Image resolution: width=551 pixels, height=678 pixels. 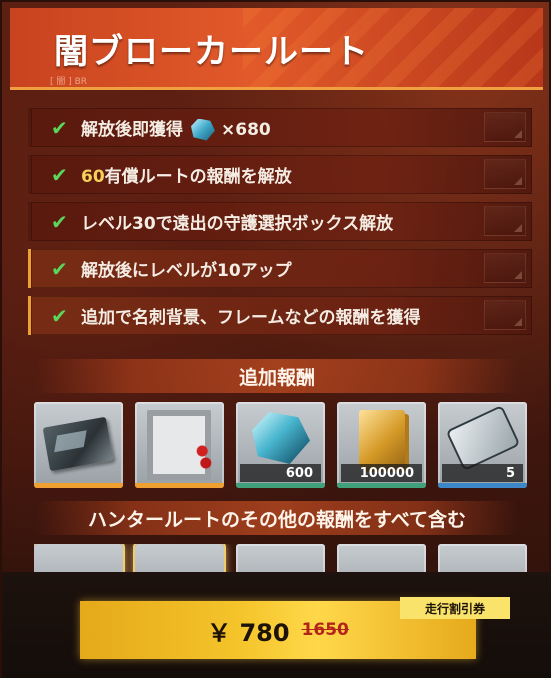 I want to click on original-price: 1650, so click(x=325, y=630).